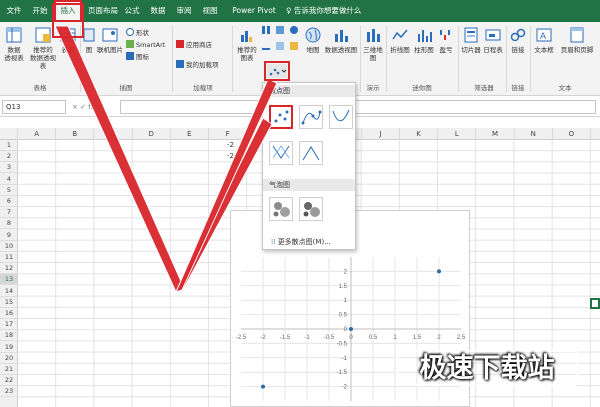 The width and height of the screenshot is (600, 407). I want to click on tab-file: 文件, so click(14, 11).